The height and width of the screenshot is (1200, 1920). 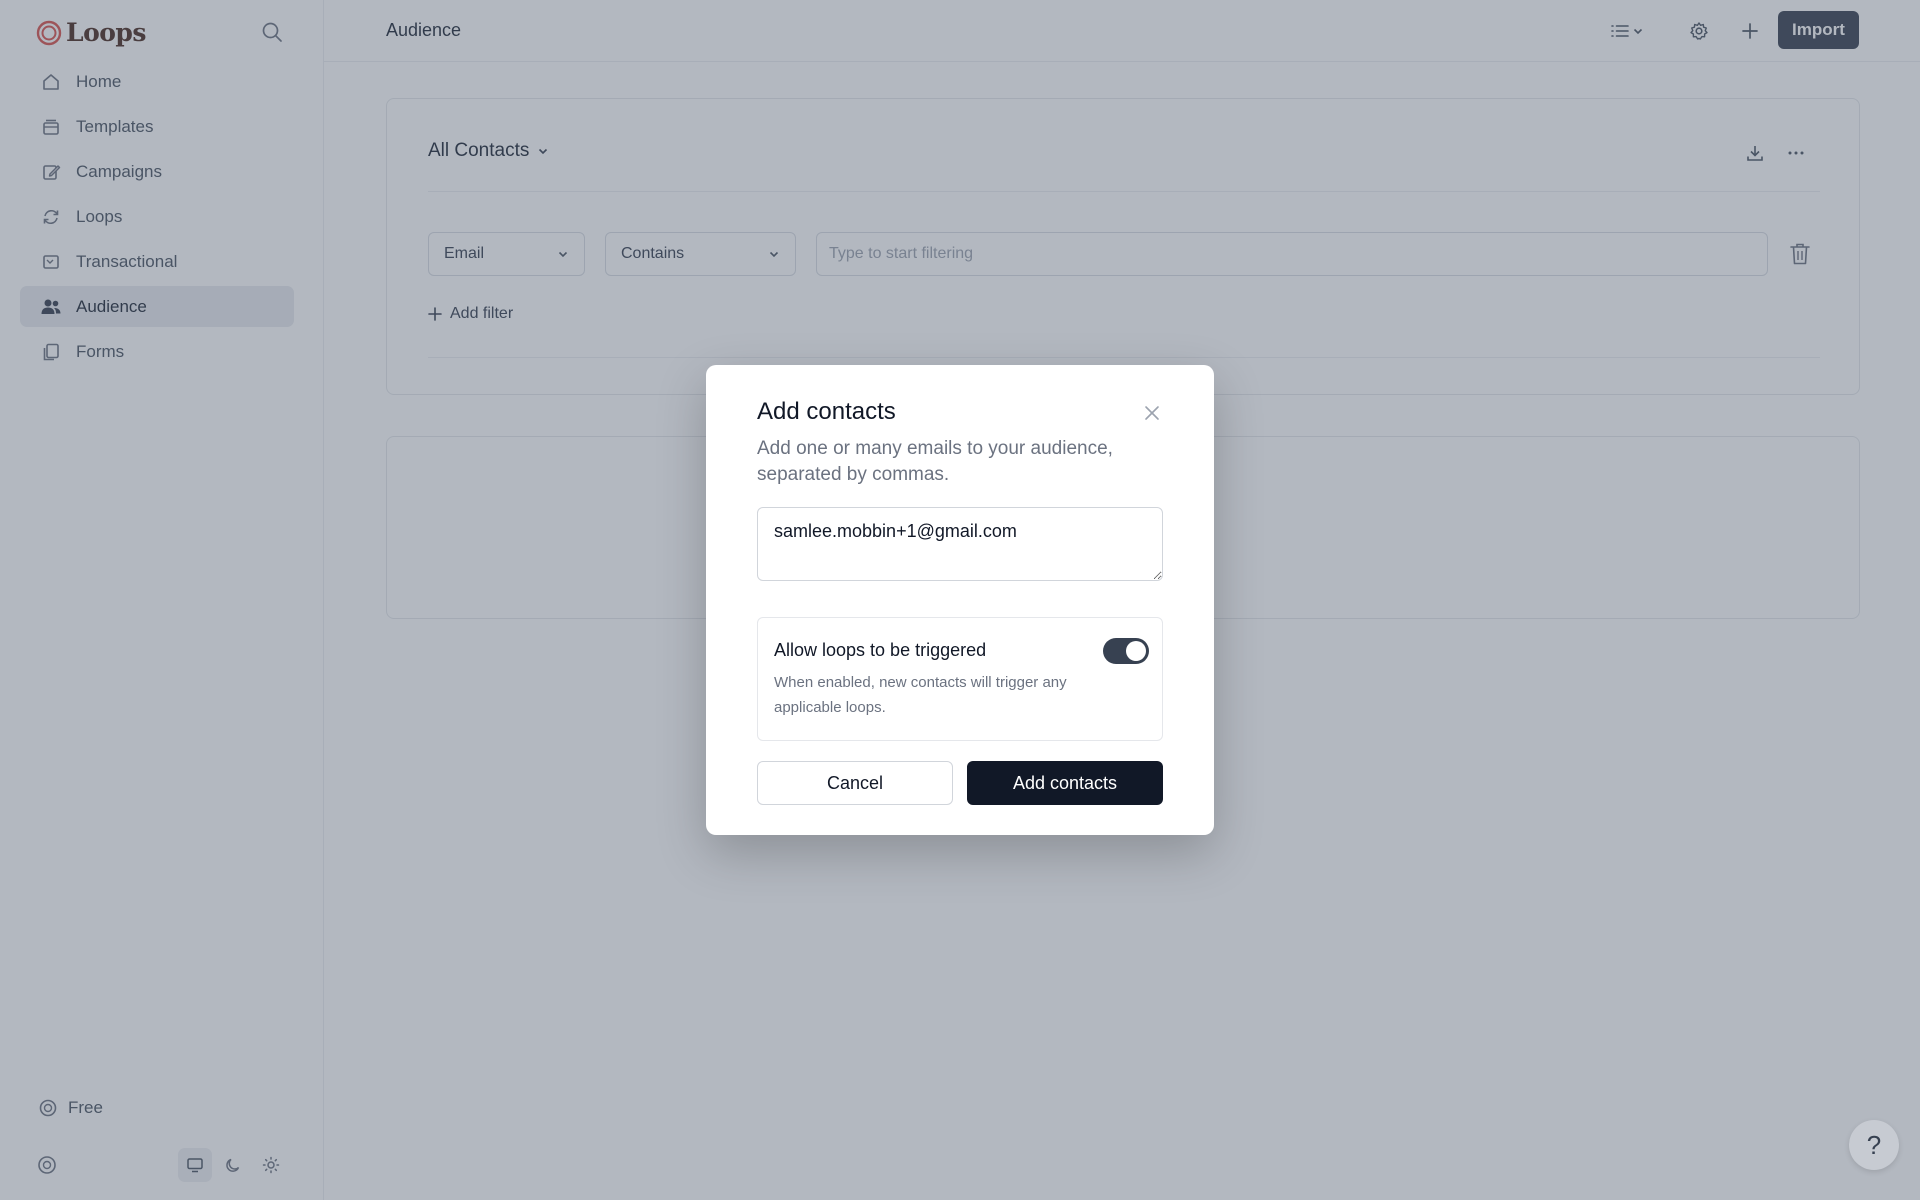 I want to click on help-button: ?, so click(x=1874, y=1145).